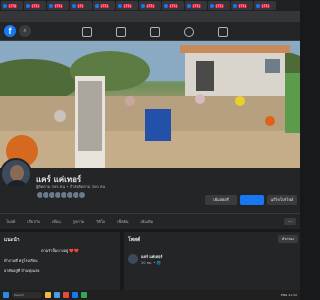 This screenshot has width=320, height=300. I want to click on highlight-button, so click(252, 200).